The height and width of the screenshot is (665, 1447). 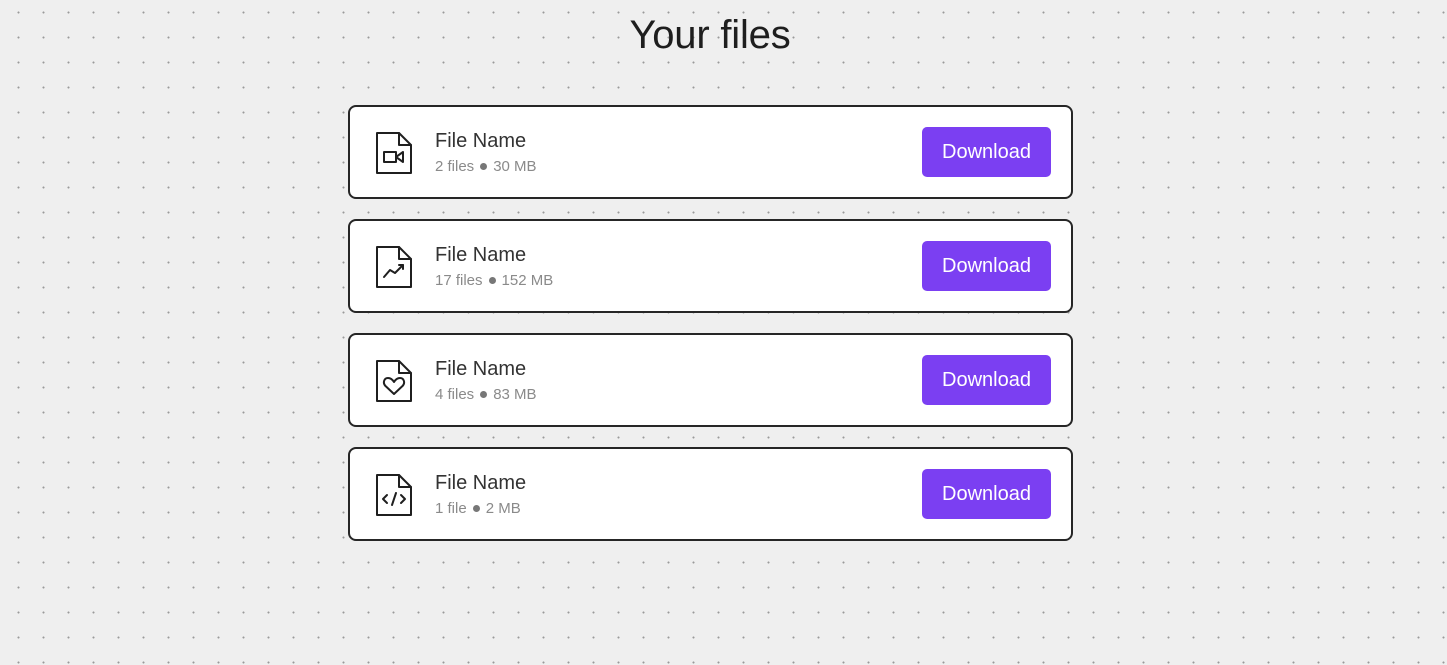 What do you see at coordinates (710, 266) in the screenshot?
I see `file-card: File Name 17 files 152 MB Download` at bounding box center [710, 266].